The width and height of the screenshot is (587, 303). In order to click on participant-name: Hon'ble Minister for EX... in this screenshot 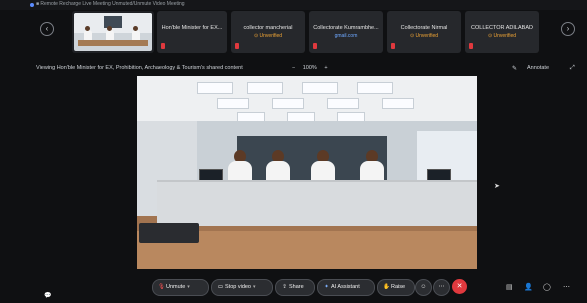, I will do `click(192, 28)`.